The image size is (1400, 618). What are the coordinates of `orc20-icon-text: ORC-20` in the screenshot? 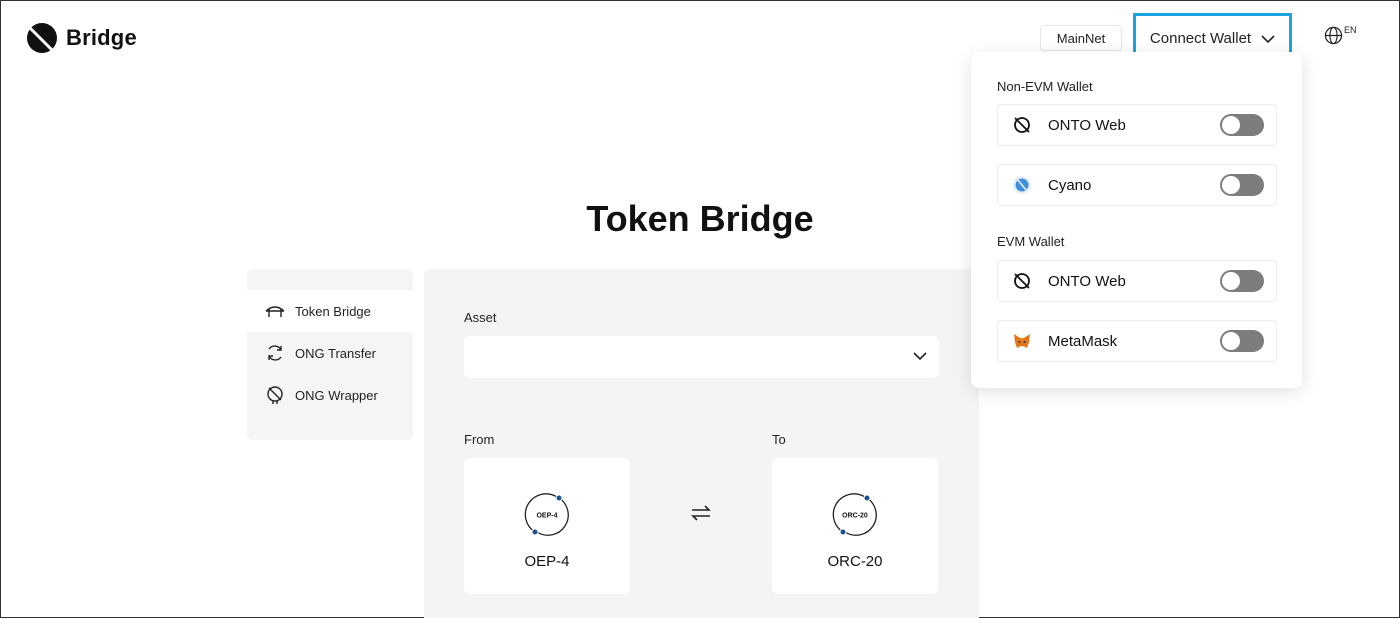 It's located at (855, 516).